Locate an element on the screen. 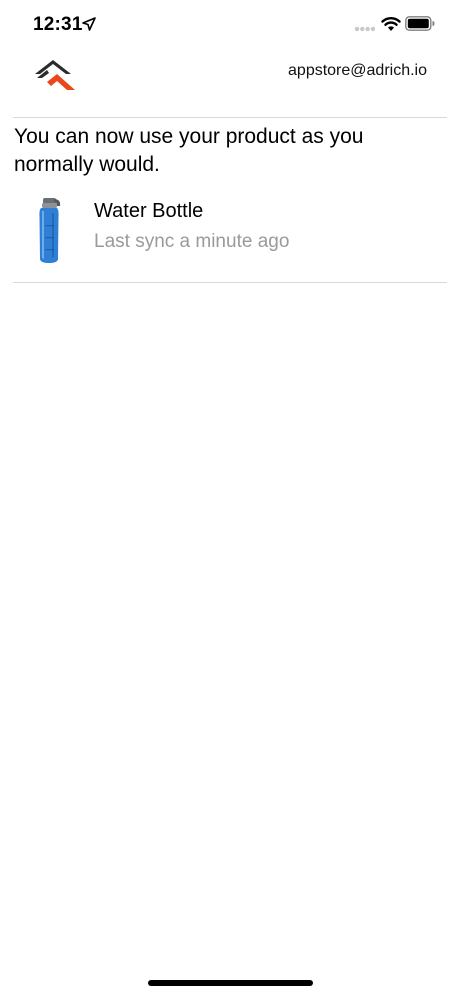 The width and height of the screenshot is (460, 996). device-sync-status: Last sync a minute ago is located at coordinates (192, 241).